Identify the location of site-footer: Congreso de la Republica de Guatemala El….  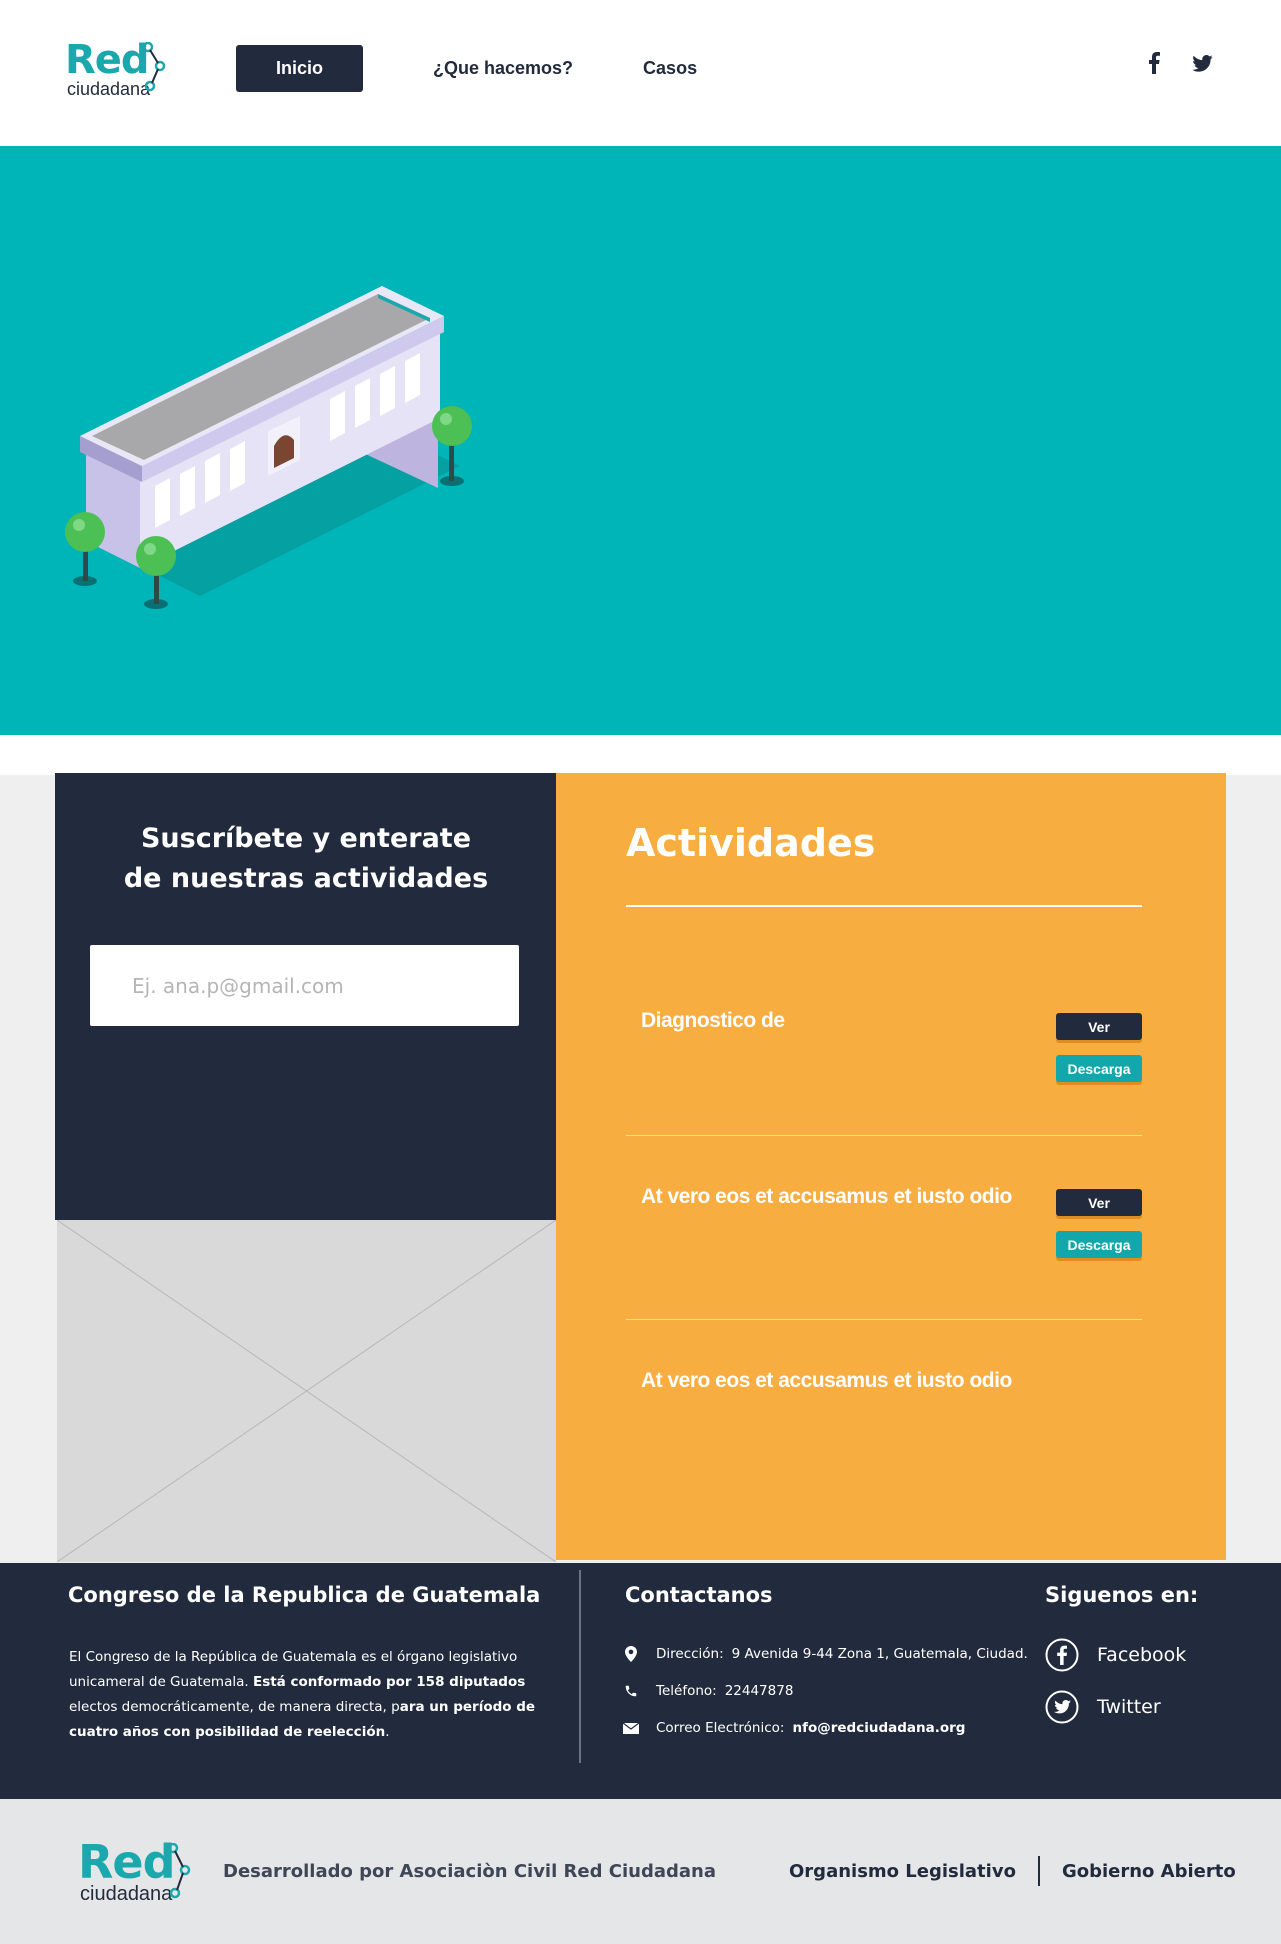
(640, 1681).